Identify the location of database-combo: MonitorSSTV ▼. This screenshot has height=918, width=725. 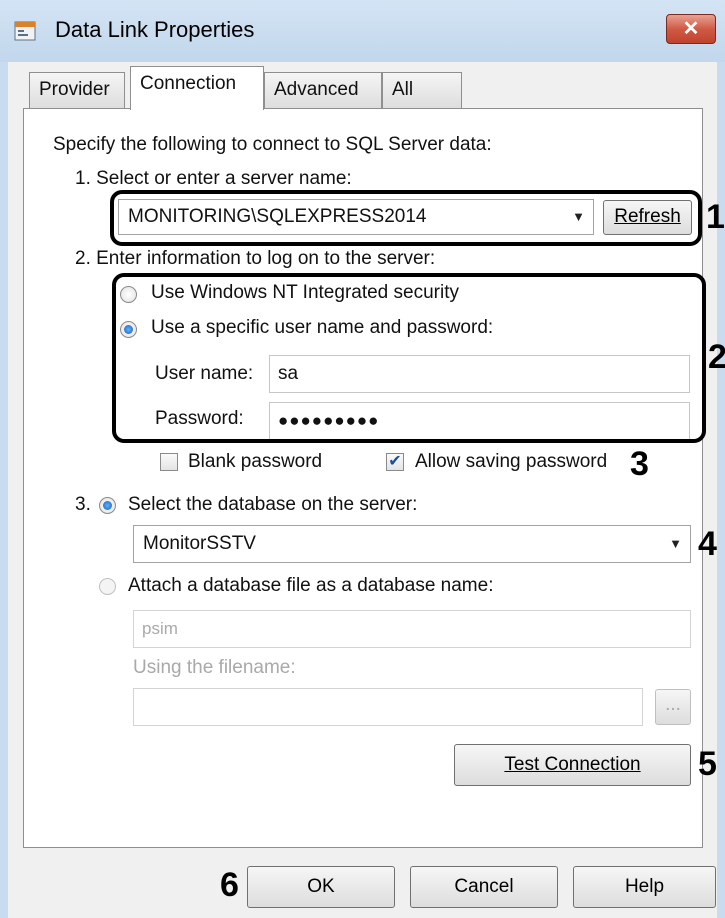
(412, 544).